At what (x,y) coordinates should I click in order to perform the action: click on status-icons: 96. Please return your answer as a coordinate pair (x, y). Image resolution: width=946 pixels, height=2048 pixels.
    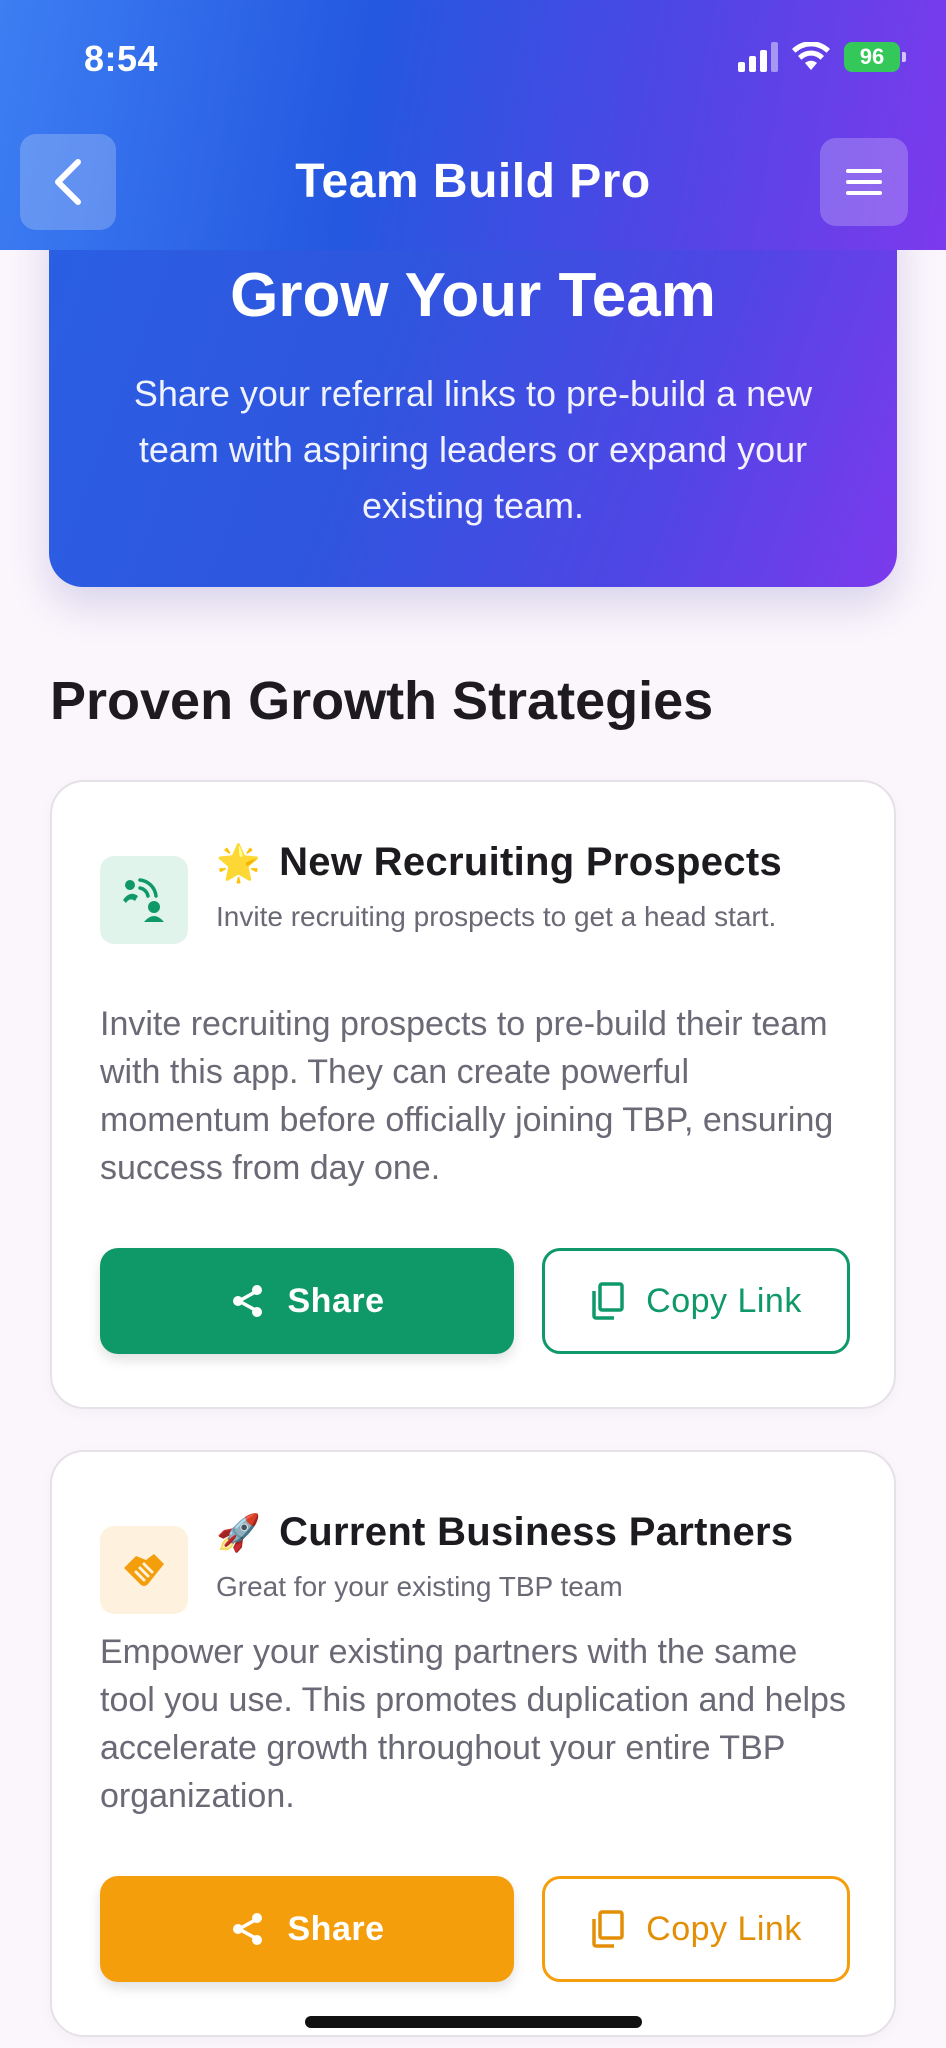
    Looking at the image, I should click on (822, 57).